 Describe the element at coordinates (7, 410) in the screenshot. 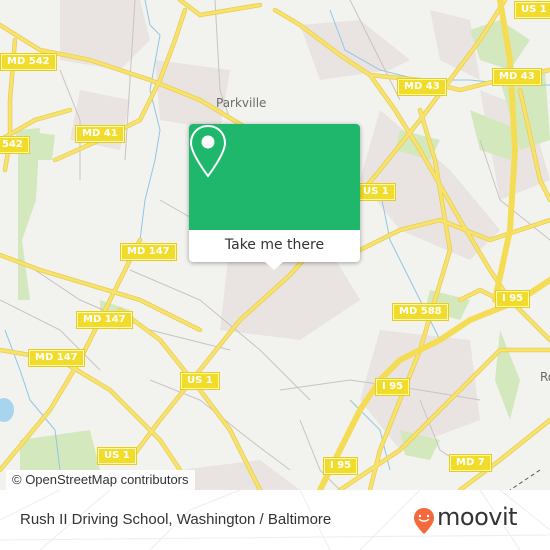

I see `lake` at that location.